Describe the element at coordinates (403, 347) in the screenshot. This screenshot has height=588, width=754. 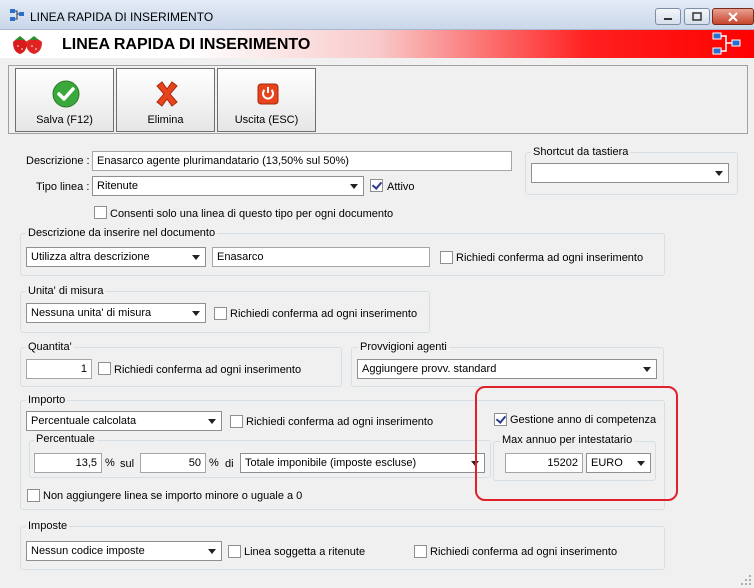
I see `provvigioni-group-label: Provvigioni agenti` at that location.